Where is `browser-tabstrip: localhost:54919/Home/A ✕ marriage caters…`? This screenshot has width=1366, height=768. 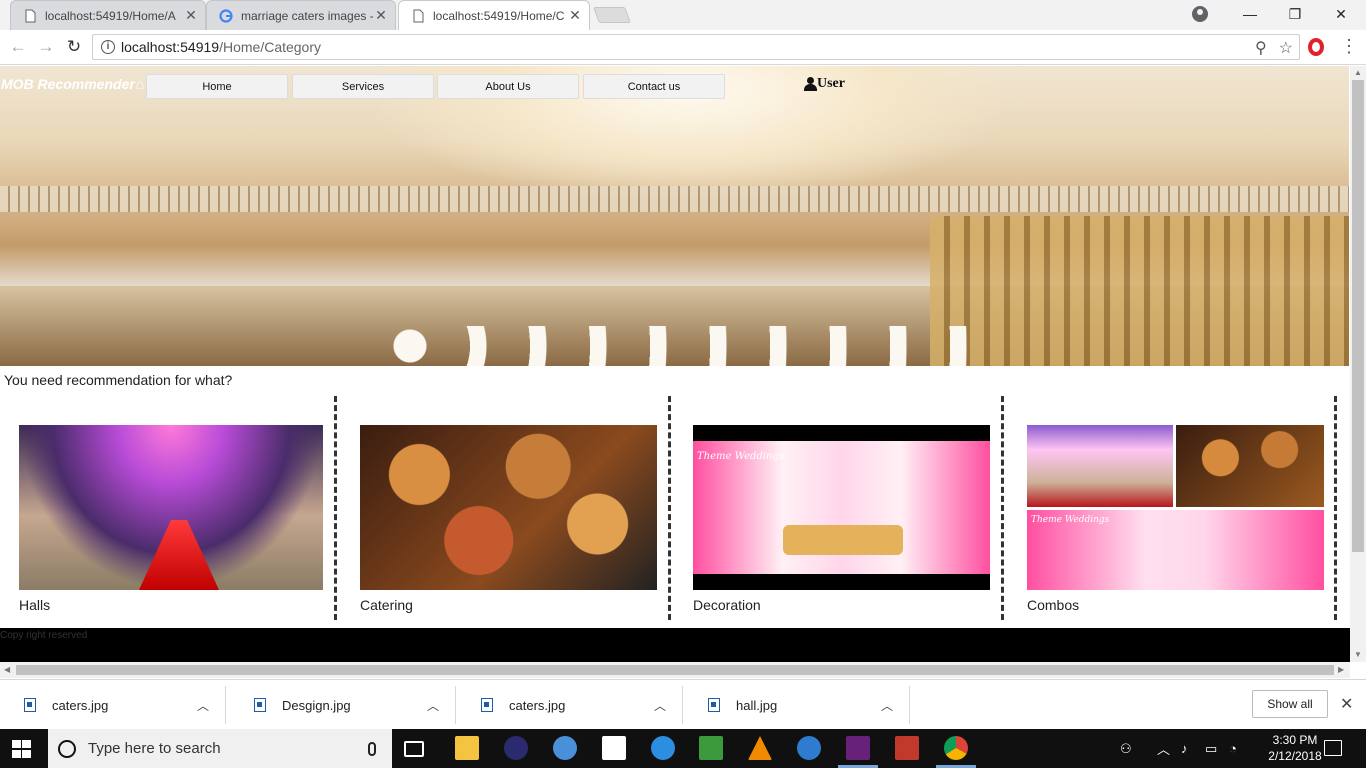 browser-tabstrip: localhost:54919/Home/A ✕ marriage caters… is located at coordinates (683, 15).